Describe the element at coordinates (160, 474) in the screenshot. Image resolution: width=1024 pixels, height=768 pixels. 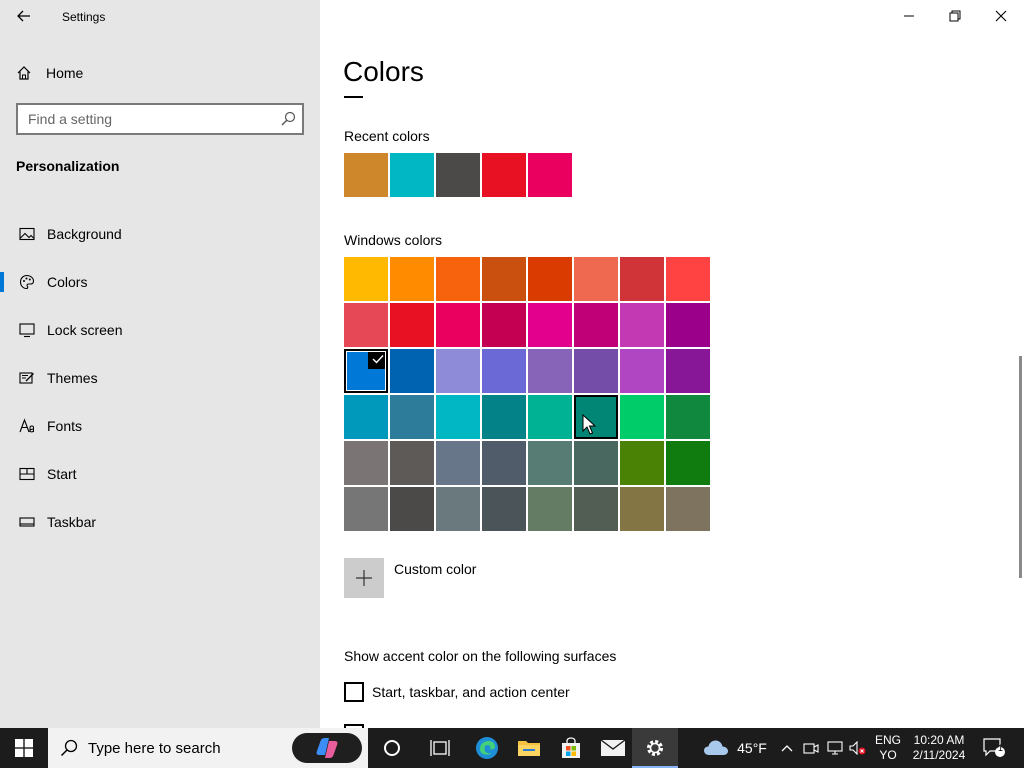
I see `sidebar-item-start: Start` at that location.